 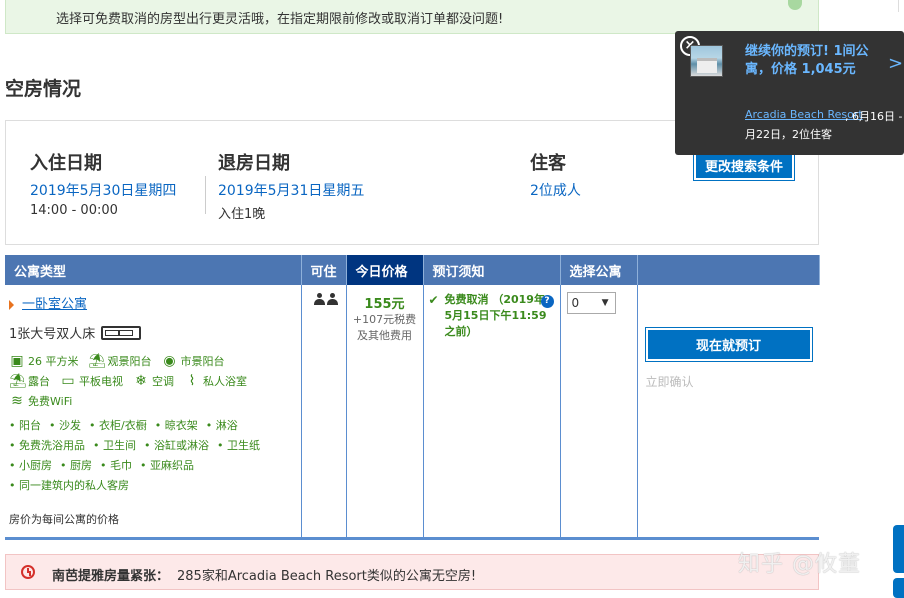 I want to click on facilities-row-3: ≋ 免费WiFi, so click(x=40, y=401).